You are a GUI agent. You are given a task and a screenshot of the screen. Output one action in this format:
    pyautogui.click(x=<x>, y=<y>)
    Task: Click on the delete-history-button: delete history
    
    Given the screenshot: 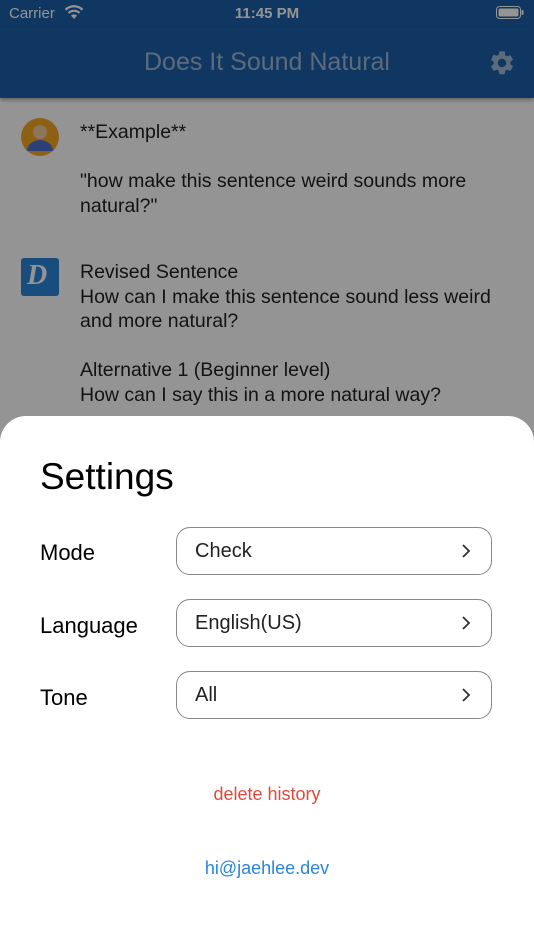 What is the action you would take?
    pyautogui.click(x=267, y=794)
    